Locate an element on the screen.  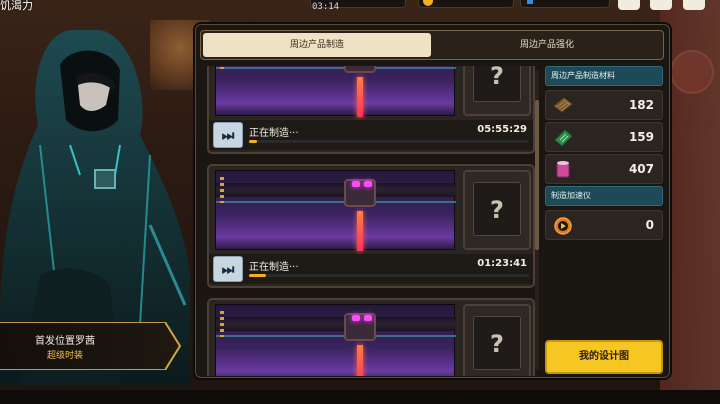
tab-enhance: 周边产品强化 is located at coordinates (547, 45).